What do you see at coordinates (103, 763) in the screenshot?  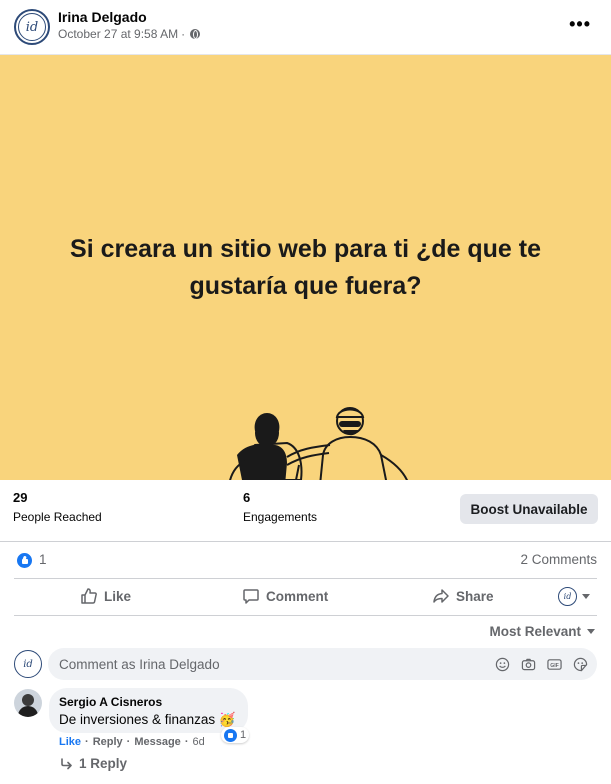 I see `view-replies-label: 1 Reply` at bounding box center [103, 763].